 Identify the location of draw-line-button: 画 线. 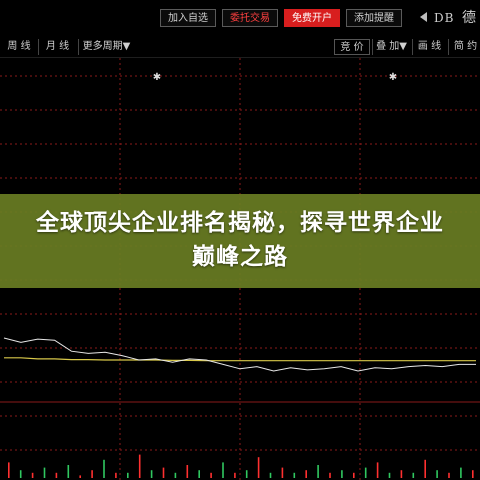
(429, 47).